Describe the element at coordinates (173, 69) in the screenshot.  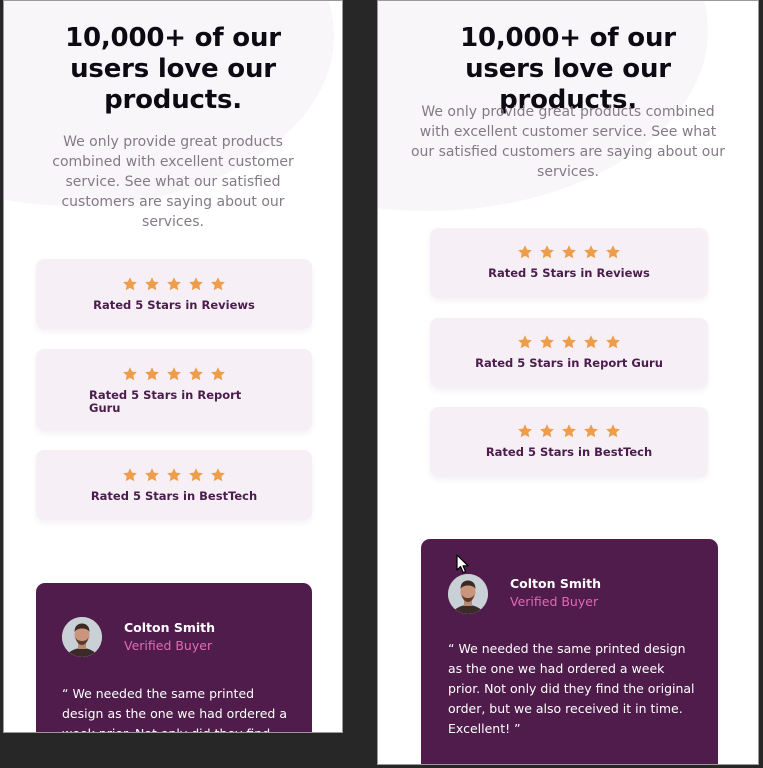
I see `page-title: 10,000+ of our users love our products.` at that location.